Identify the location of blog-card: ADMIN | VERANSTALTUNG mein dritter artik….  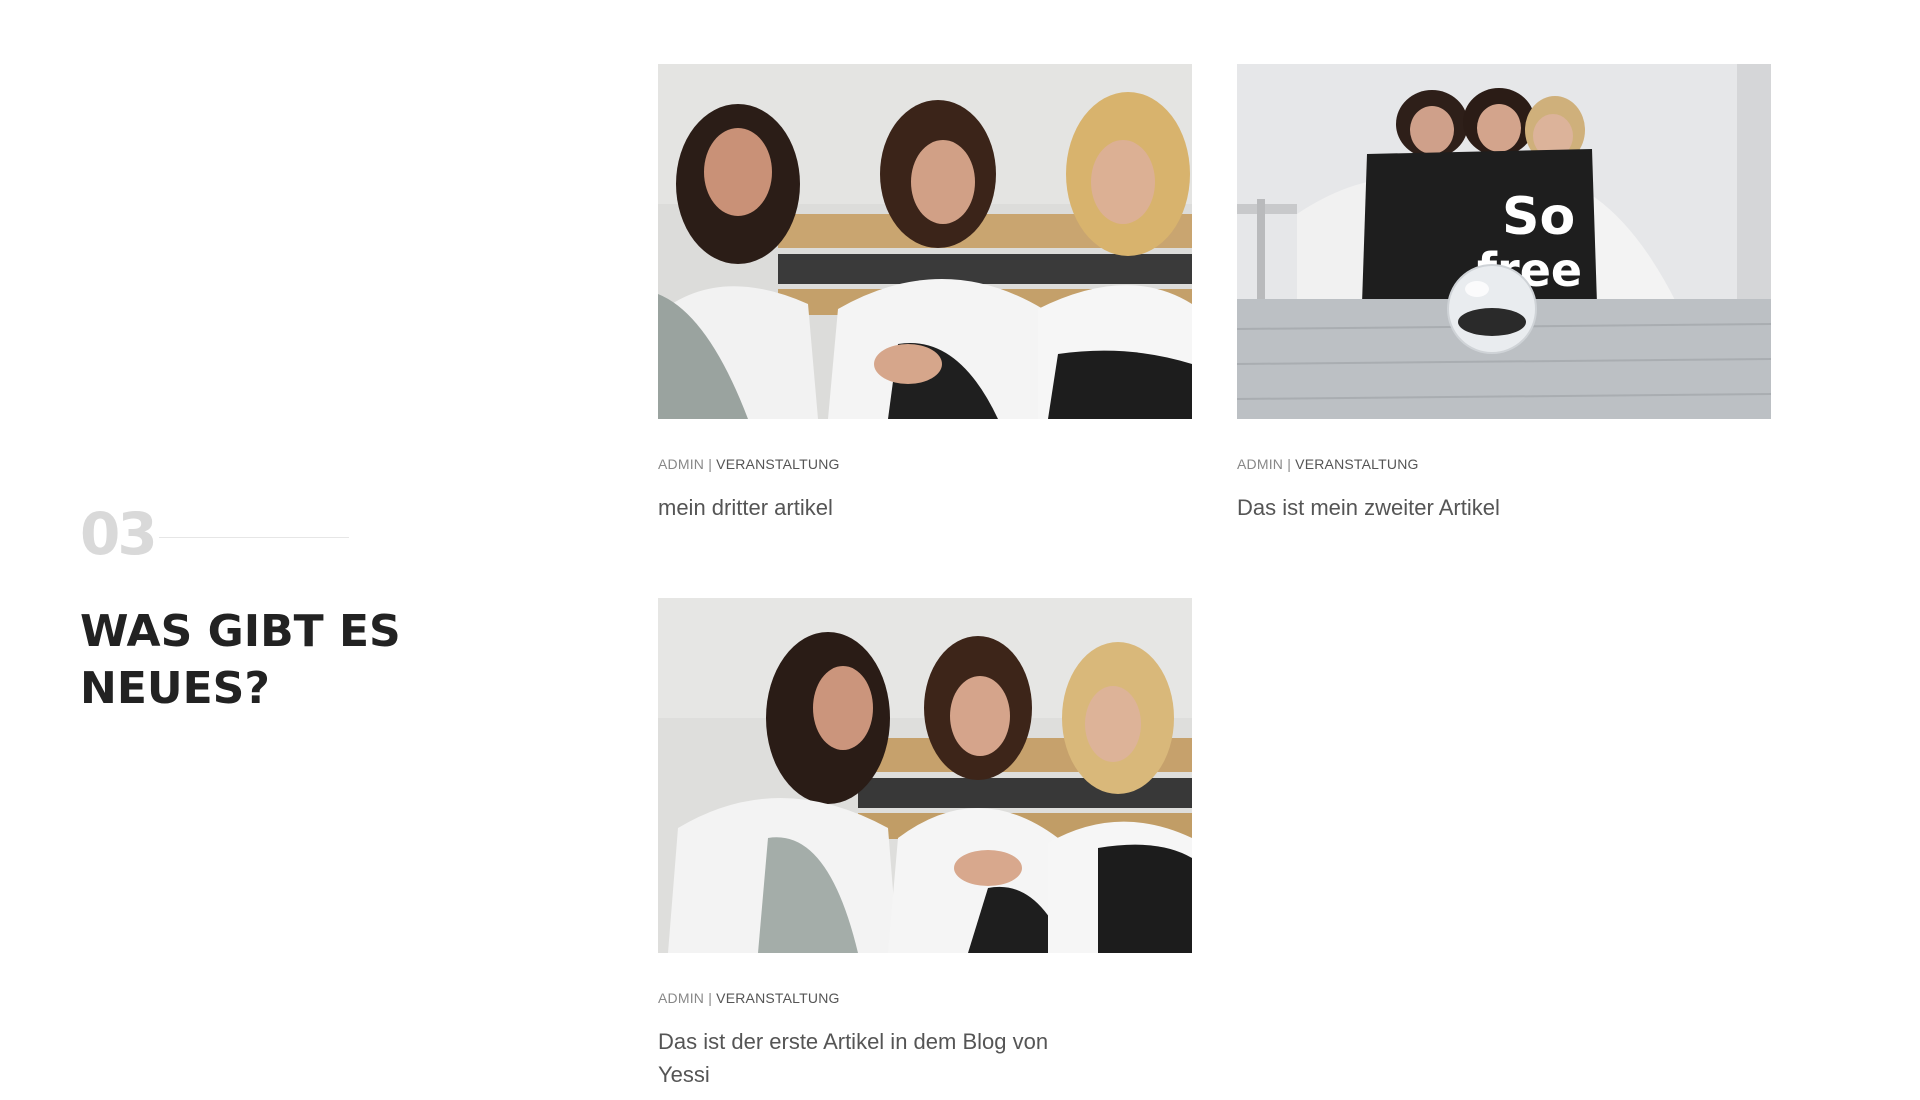
(925, 294).